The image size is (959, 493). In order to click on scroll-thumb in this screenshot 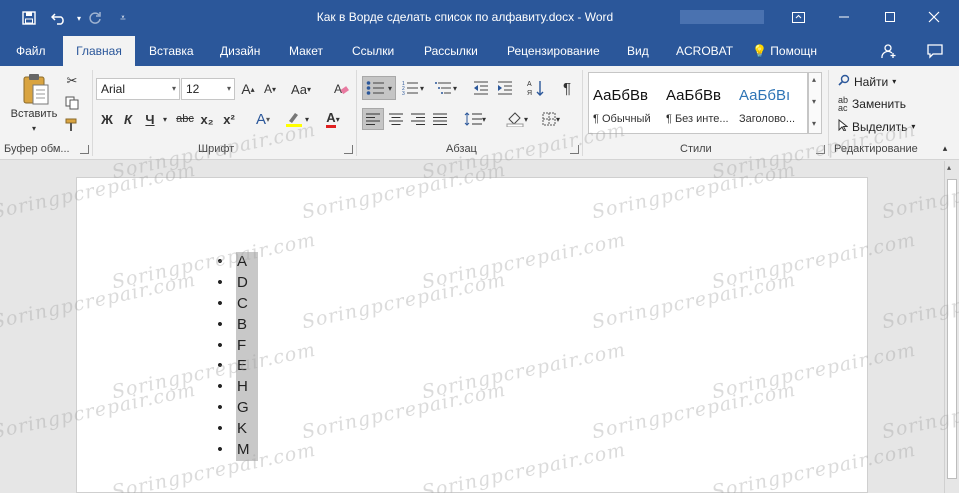, I will do `click(952, 329)`.